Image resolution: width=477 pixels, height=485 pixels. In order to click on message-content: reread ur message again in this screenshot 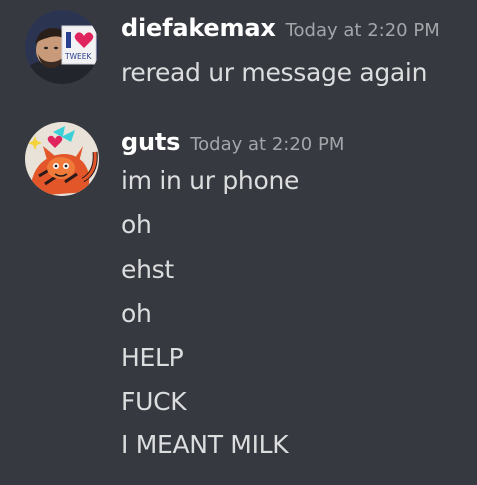, I will do `click(274, 72)`.